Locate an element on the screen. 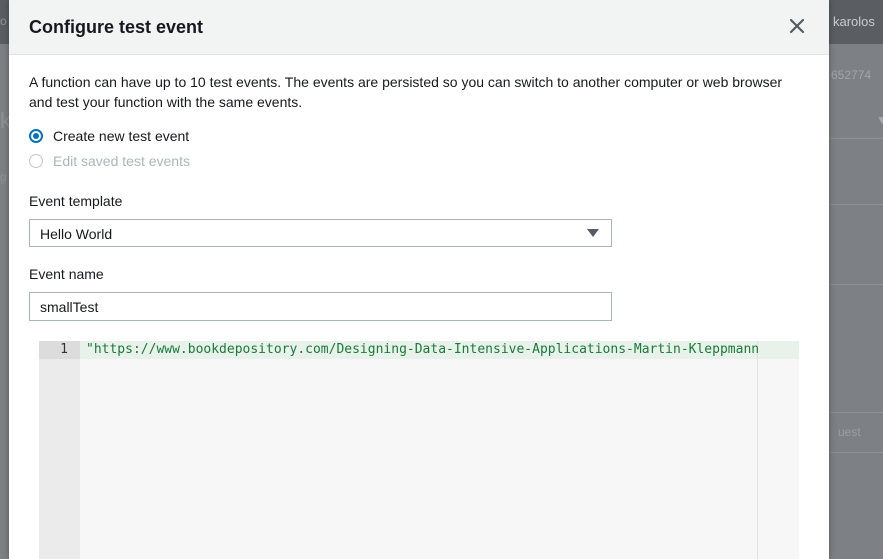 This screenshot has height=559, width=883. line-number: 1 is located at coordinates (64, 349).